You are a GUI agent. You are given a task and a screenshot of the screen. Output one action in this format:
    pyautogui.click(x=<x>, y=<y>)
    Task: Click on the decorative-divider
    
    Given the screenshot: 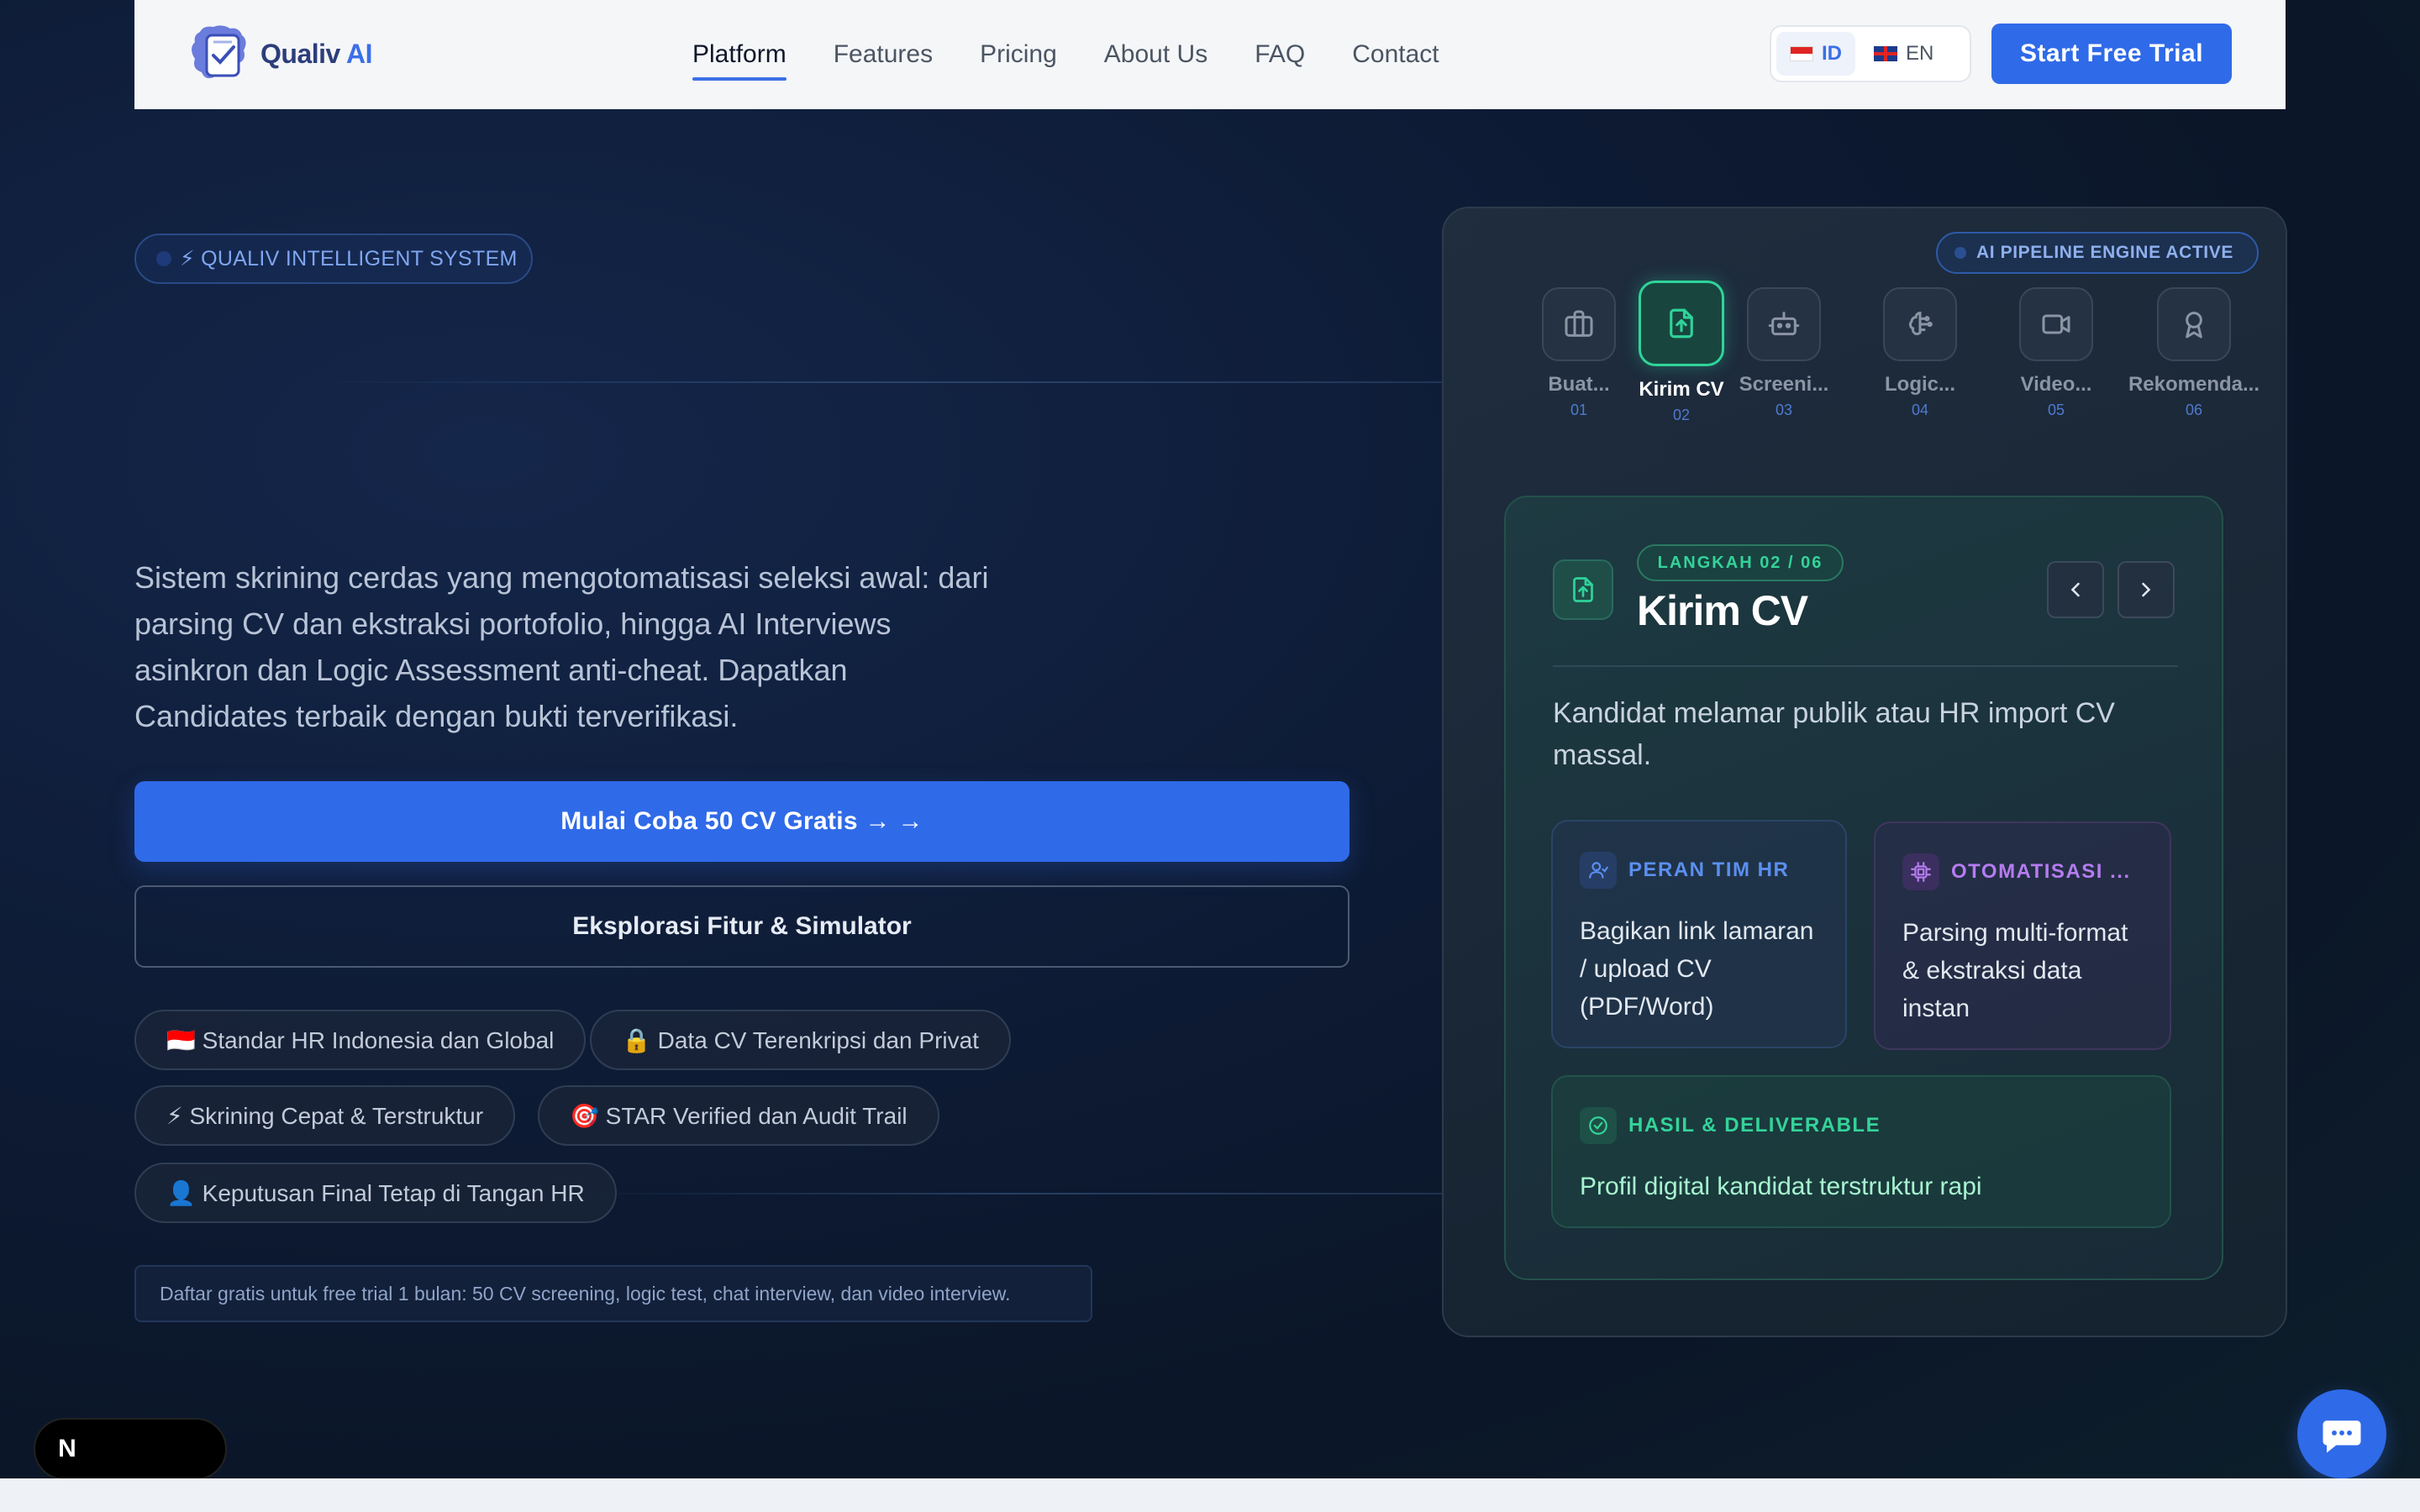 What is the action you would take?
    pyautogui.click(x=873, y=382)
    